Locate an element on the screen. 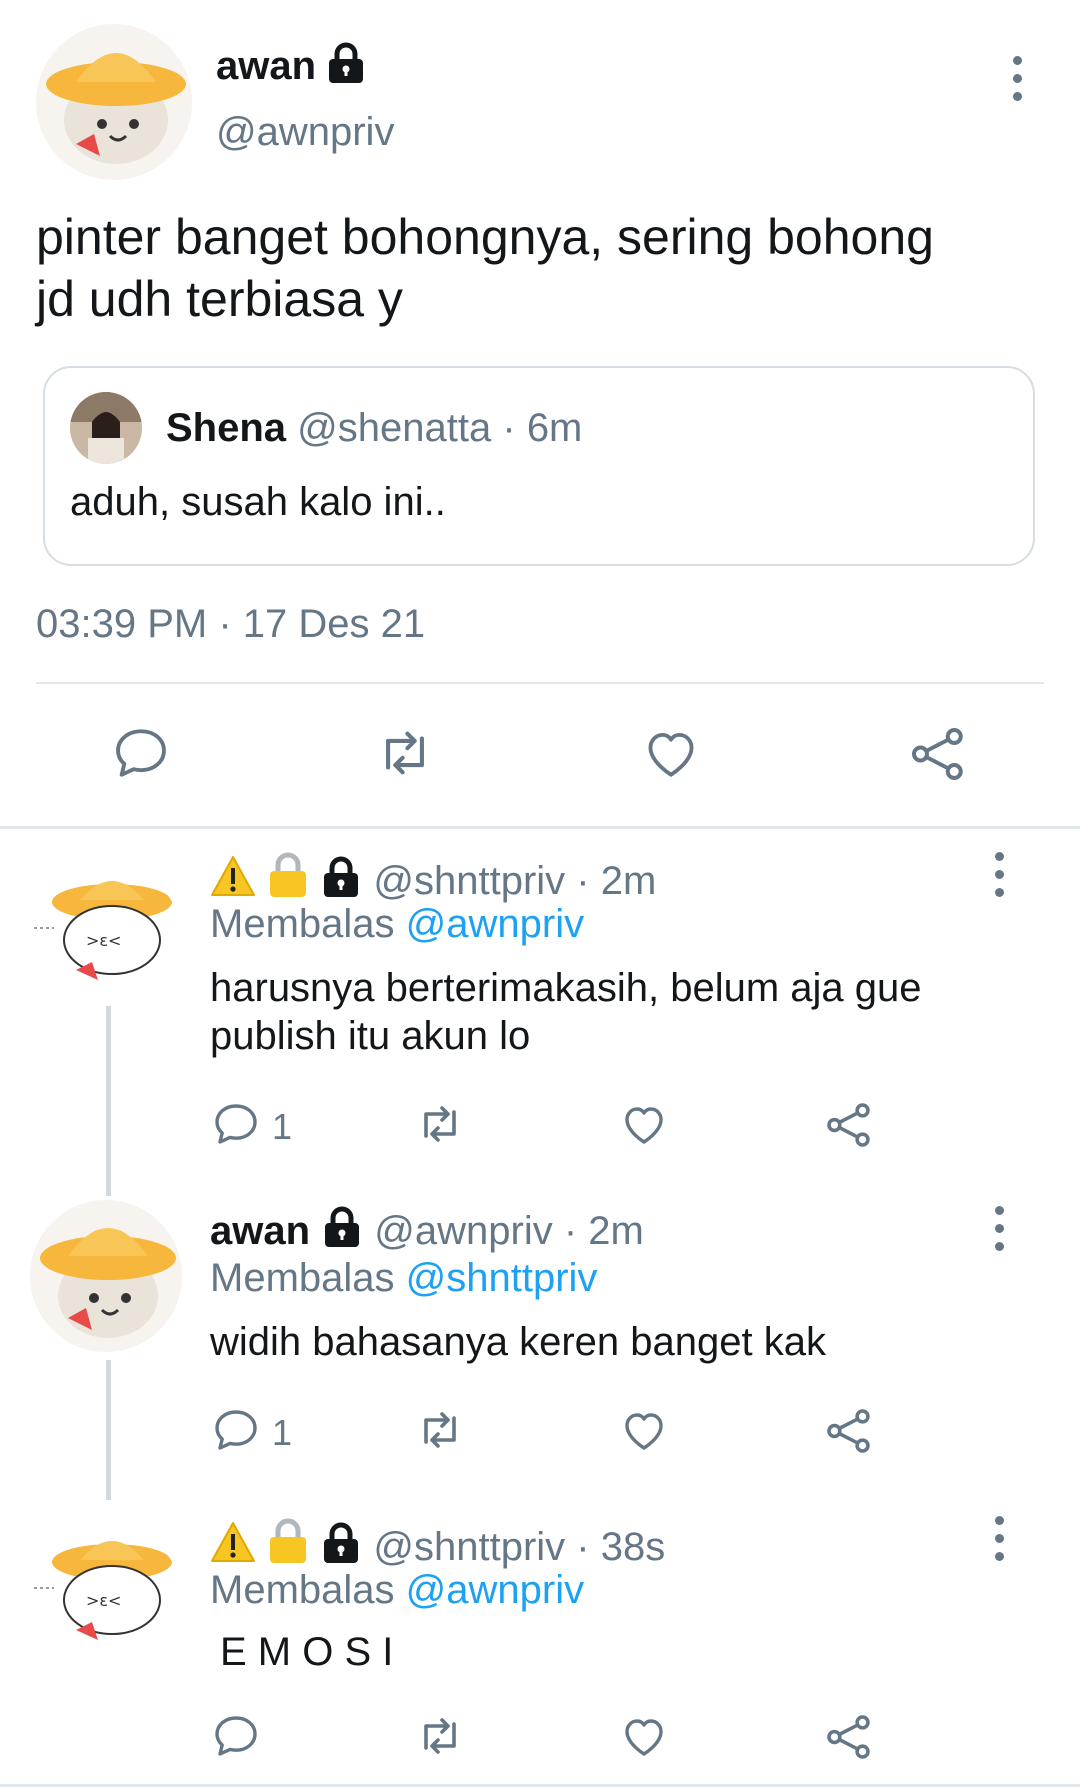 This screenshot has height=1788, width=1080. reply-text-line: widih bahasanya keren banget kak is located at coordinates (518, 1342).